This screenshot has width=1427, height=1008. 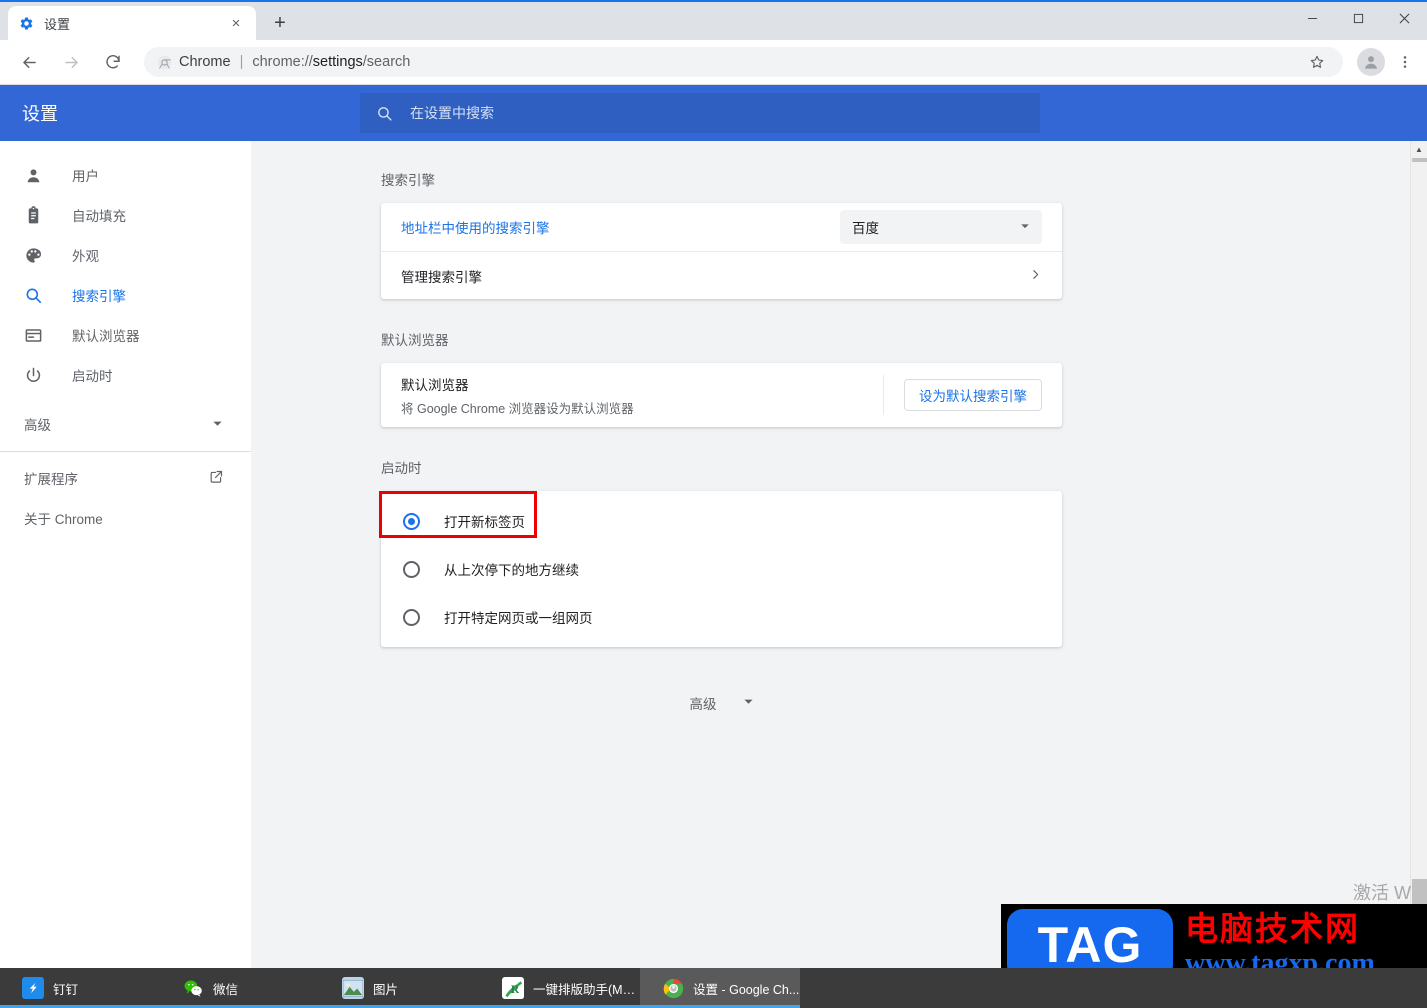 What do you see at coordinates (435, 385) in the screenshot?
I see `default-browser-title: 默认浏览器` at bounding box center [435, 385].